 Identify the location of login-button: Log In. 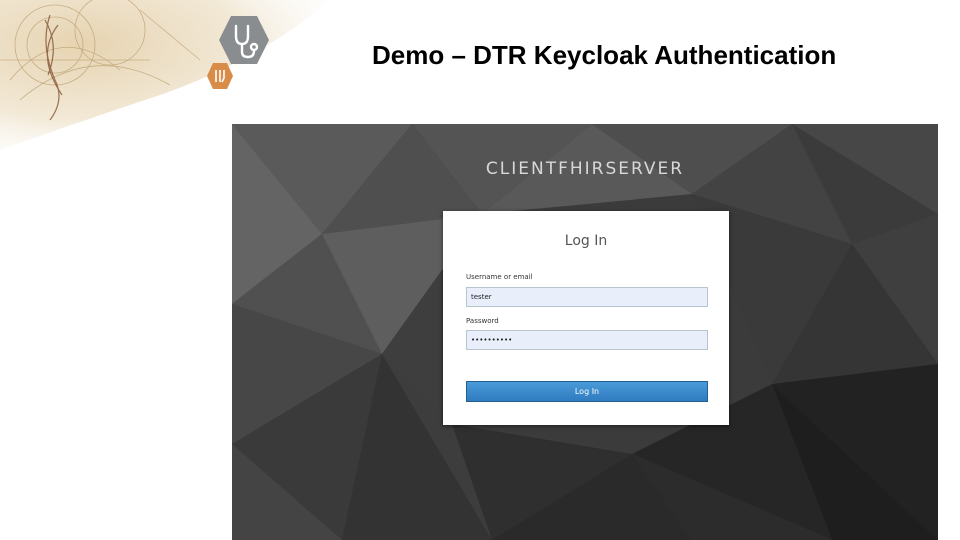
(587, 391).